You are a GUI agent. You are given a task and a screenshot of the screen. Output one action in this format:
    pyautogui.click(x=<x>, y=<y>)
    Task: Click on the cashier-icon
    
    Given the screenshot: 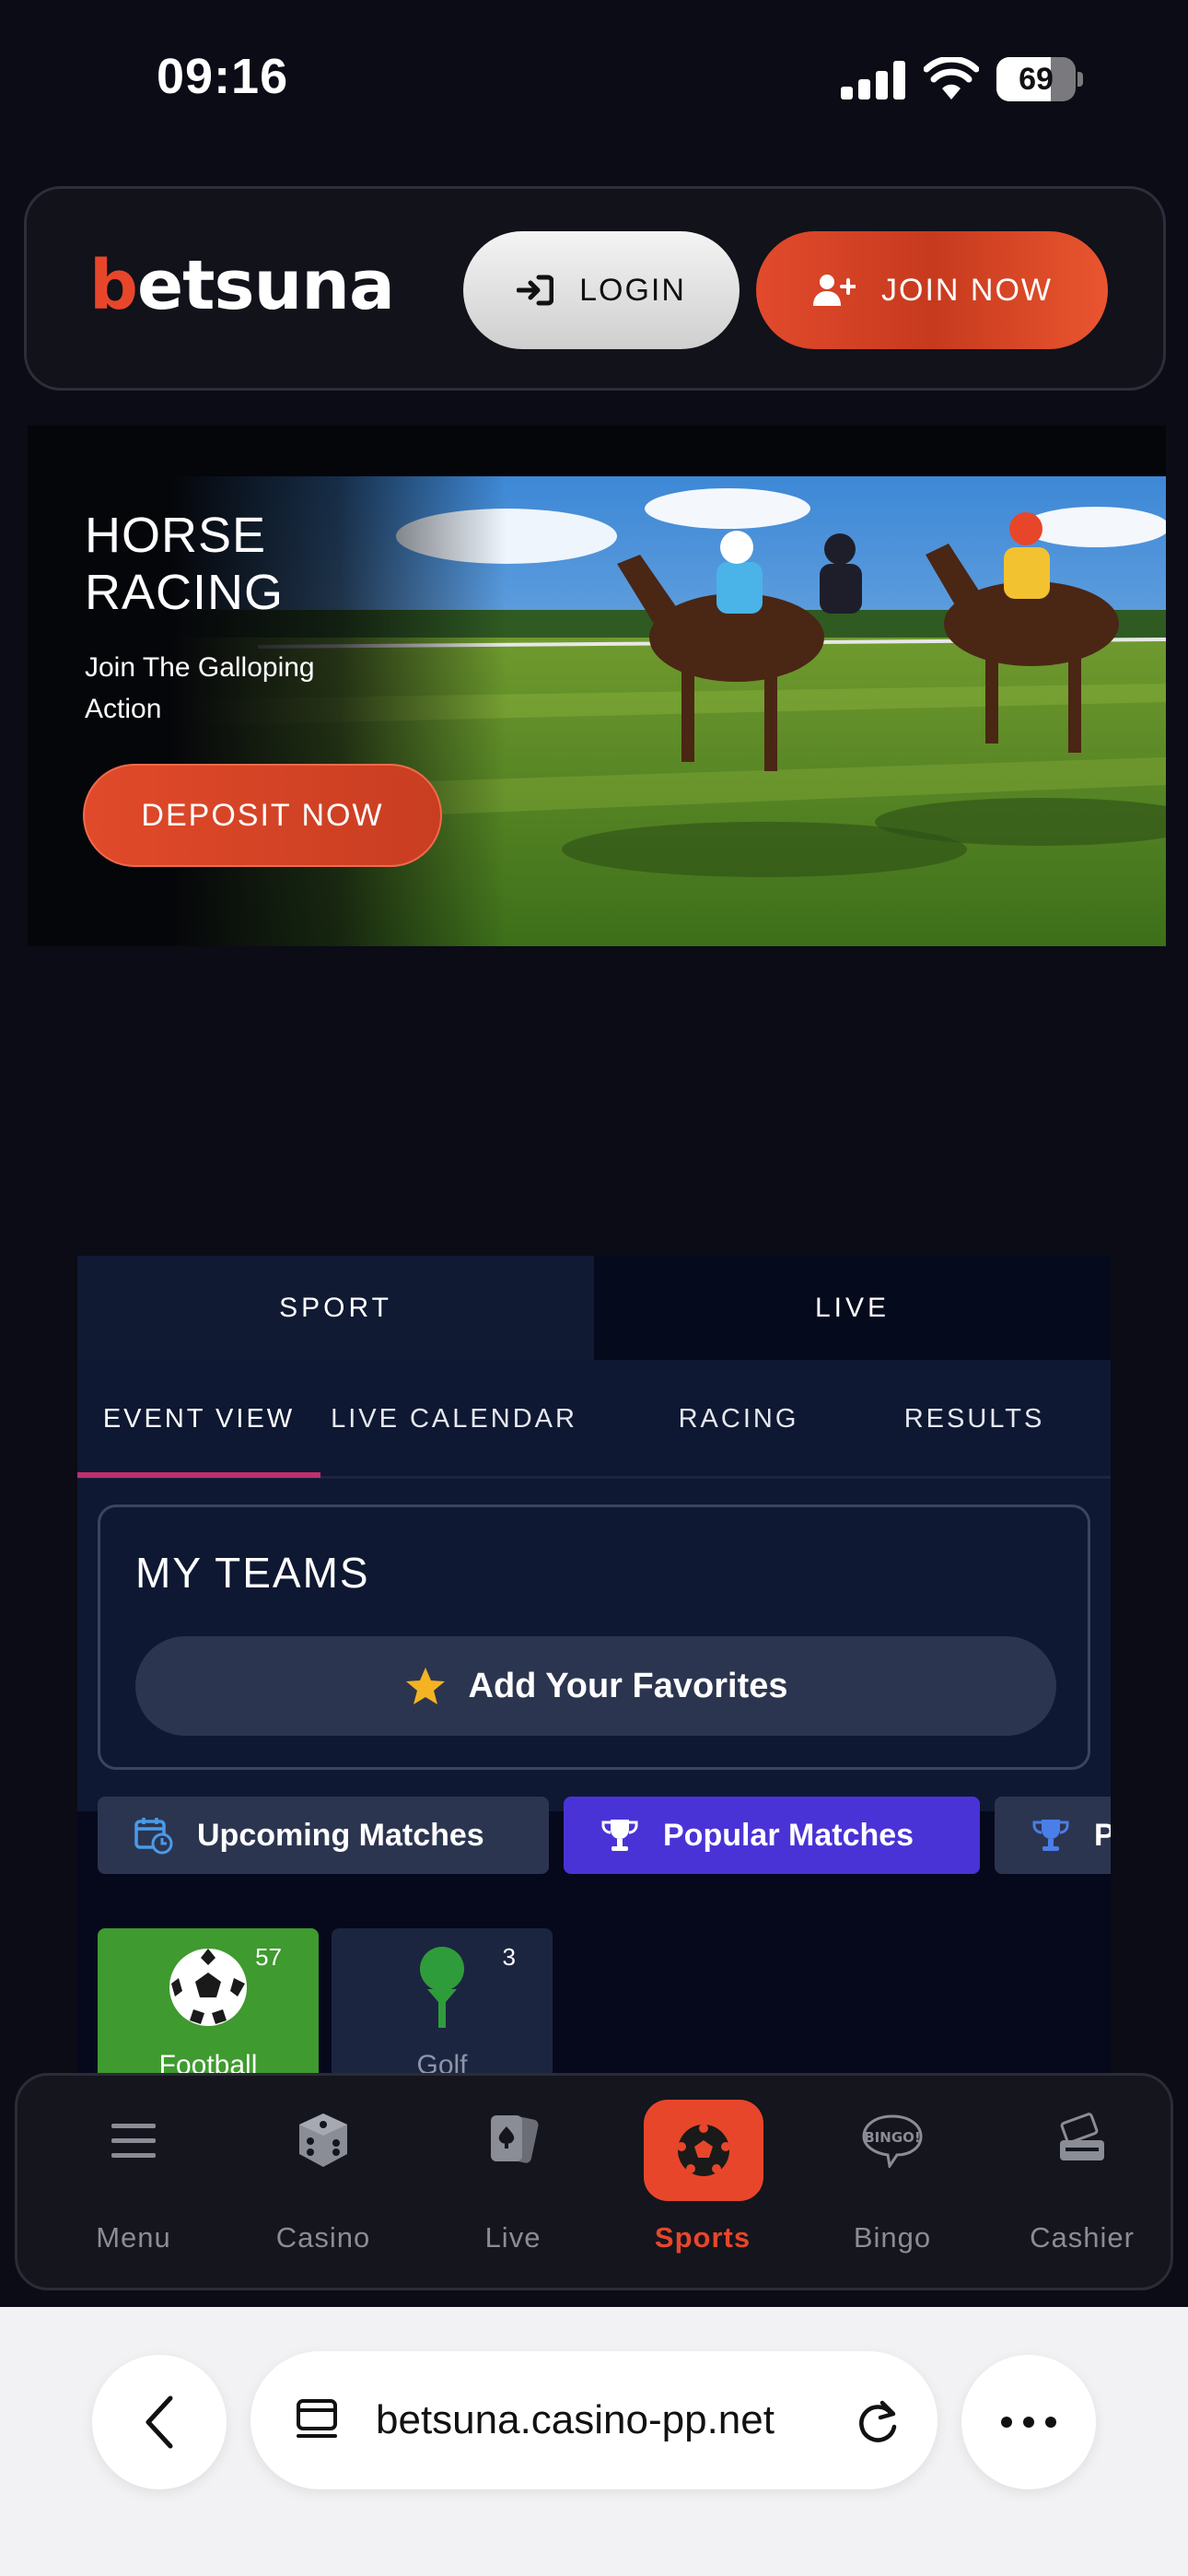 What is the action you would take?
    pyautogui.click(x=1082, y=2136)
    